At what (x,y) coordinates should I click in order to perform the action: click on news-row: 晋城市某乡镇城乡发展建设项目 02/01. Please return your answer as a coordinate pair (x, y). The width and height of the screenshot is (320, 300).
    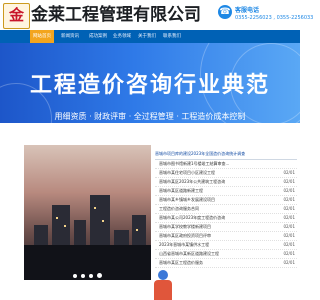
    Looking at the image, I should click on (226, 200).